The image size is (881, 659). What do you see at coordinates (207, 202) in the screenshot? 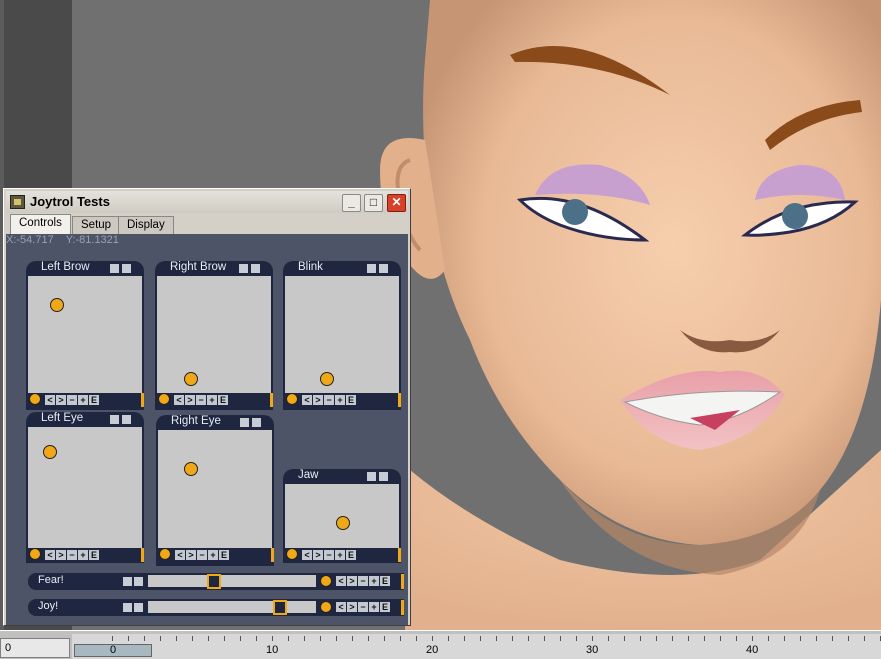
I see `title-bar: Joytrol Tests _ □ ✕` at bounding box center [207, 202].